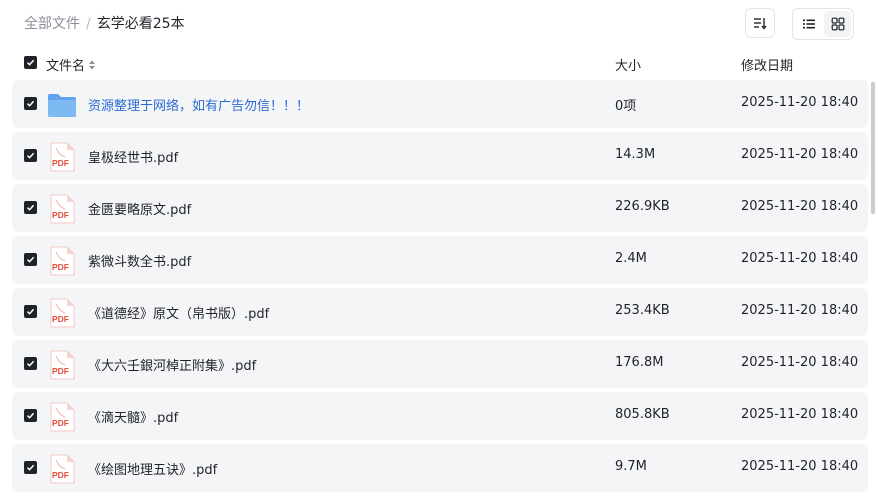 The height and width of the screenshot is (496, 878). Describe the element at coordinates (66, 66) in the screenshot. I see `column-header-name-label: 文件名` at that location.